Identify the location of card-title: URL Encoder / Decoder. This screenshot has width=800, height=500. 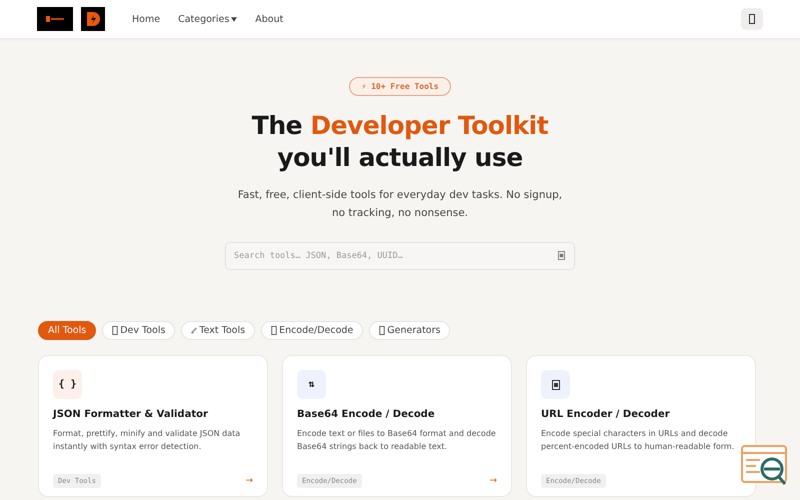
(606, 414).